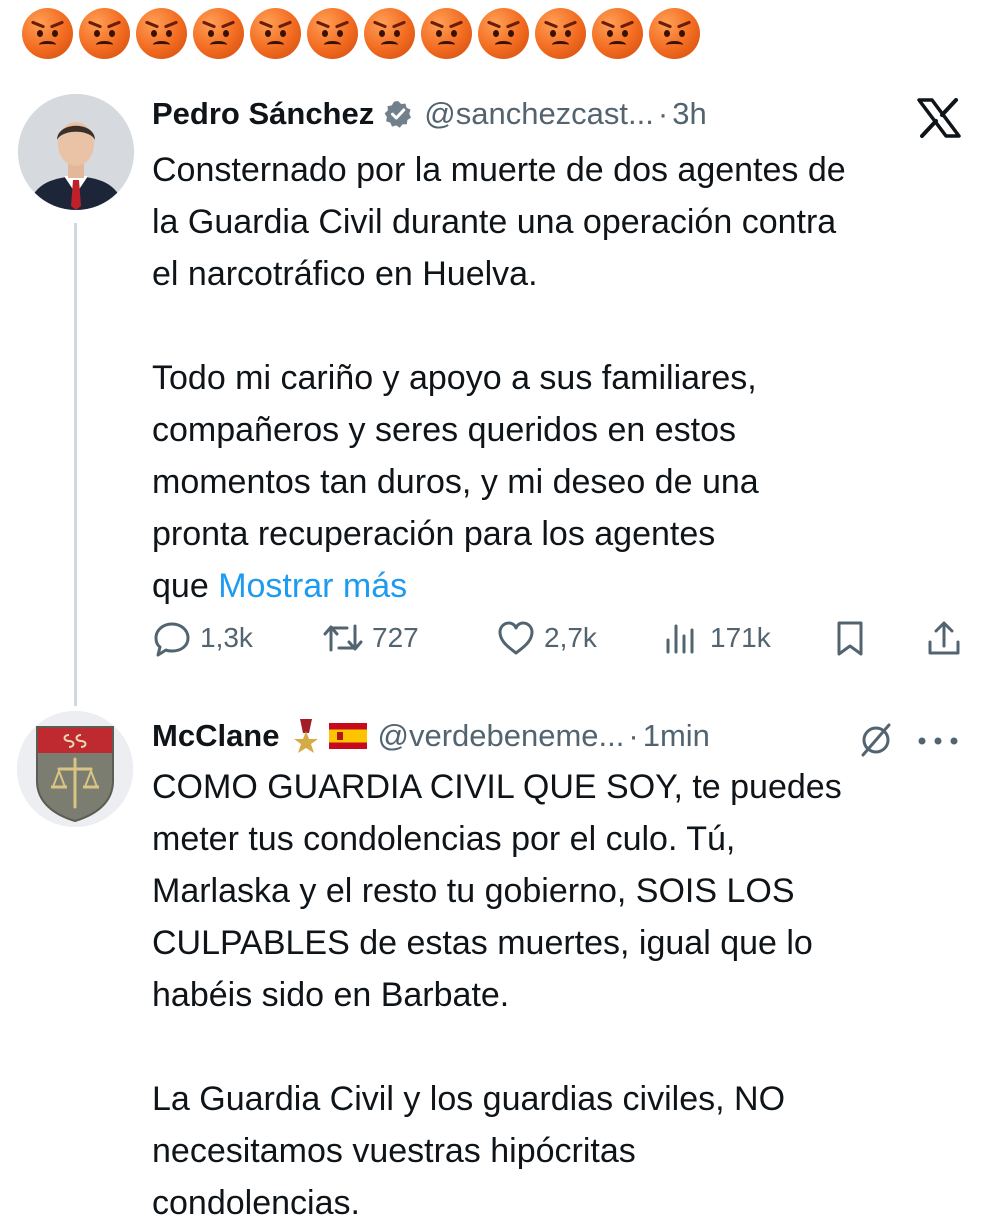 The image size is (986, 1229). What do you see at coordinates (395, 637) in the screenshot?
I see `repost-count: 727` at bounding box center [395, 637].